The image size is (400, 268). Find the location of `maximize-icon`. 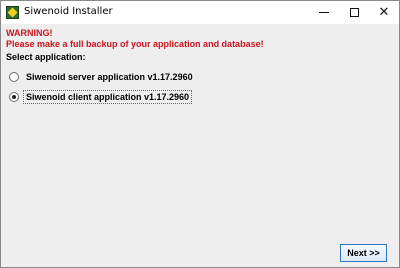

maximize-icon is located at coordinates (354, 12).